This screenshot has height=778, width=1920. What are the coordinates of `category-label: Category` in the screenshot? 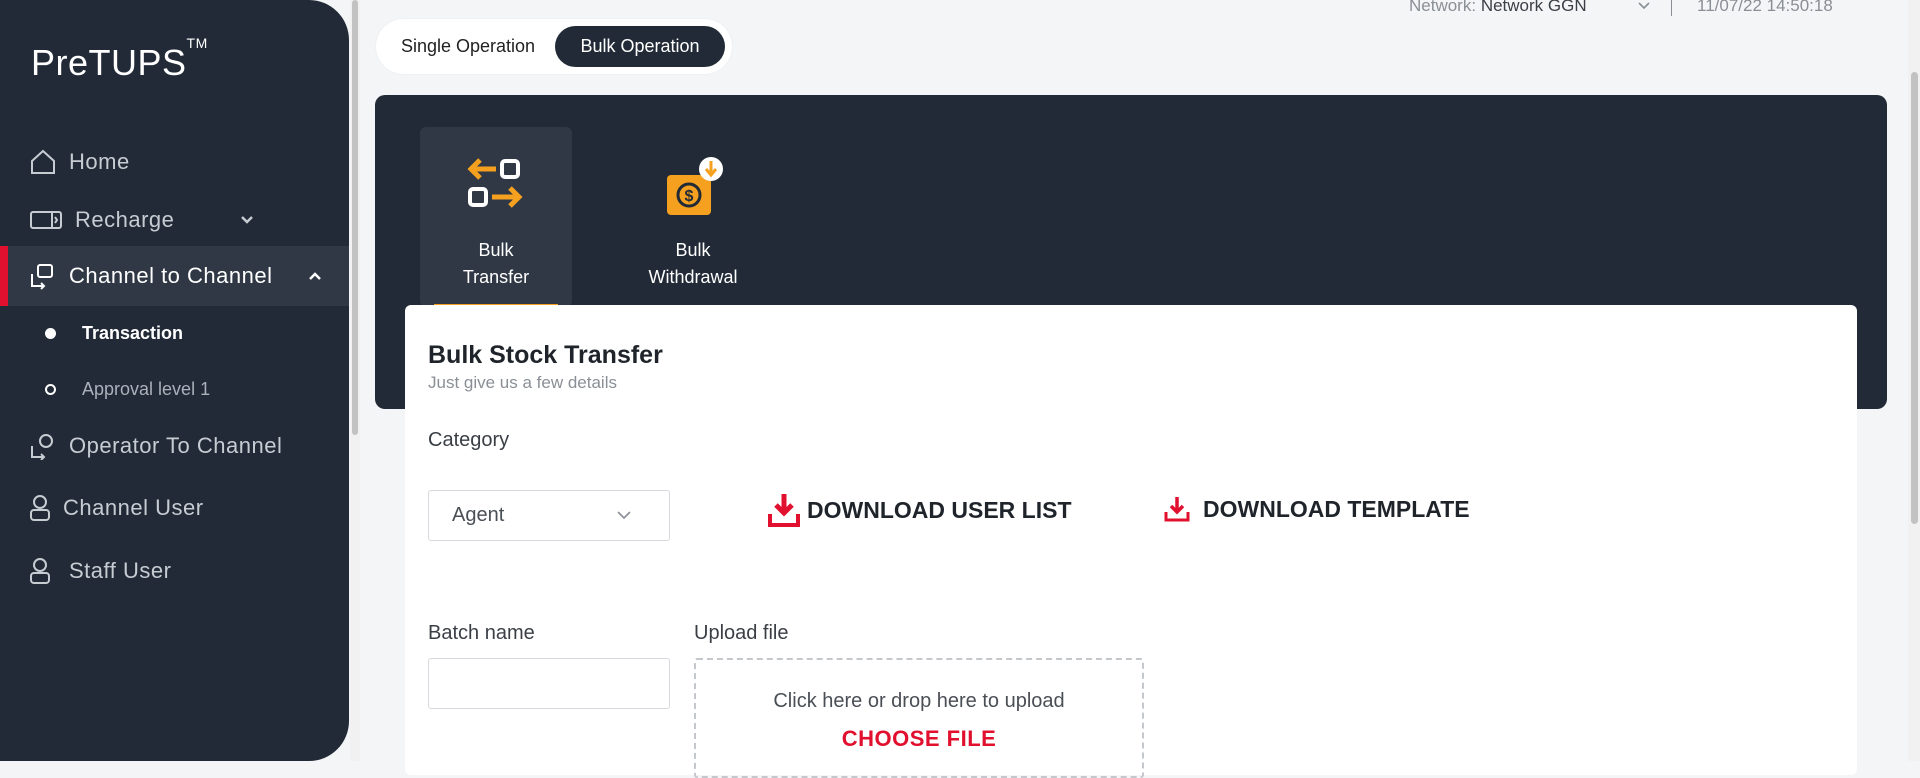 It's located at (469, 440).